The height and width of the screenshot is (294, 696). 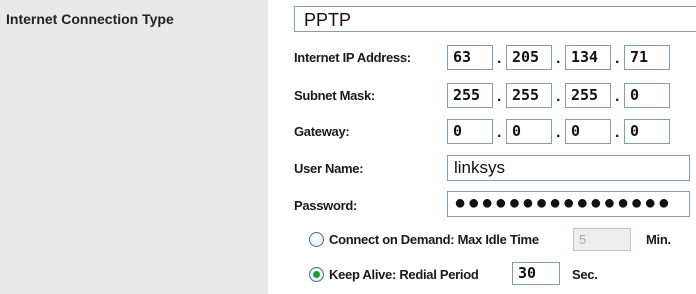 What do you see at coordinates (329, 168) in the screenshot?
I see `username-label: User Name:` at bounding box center [329, 168].